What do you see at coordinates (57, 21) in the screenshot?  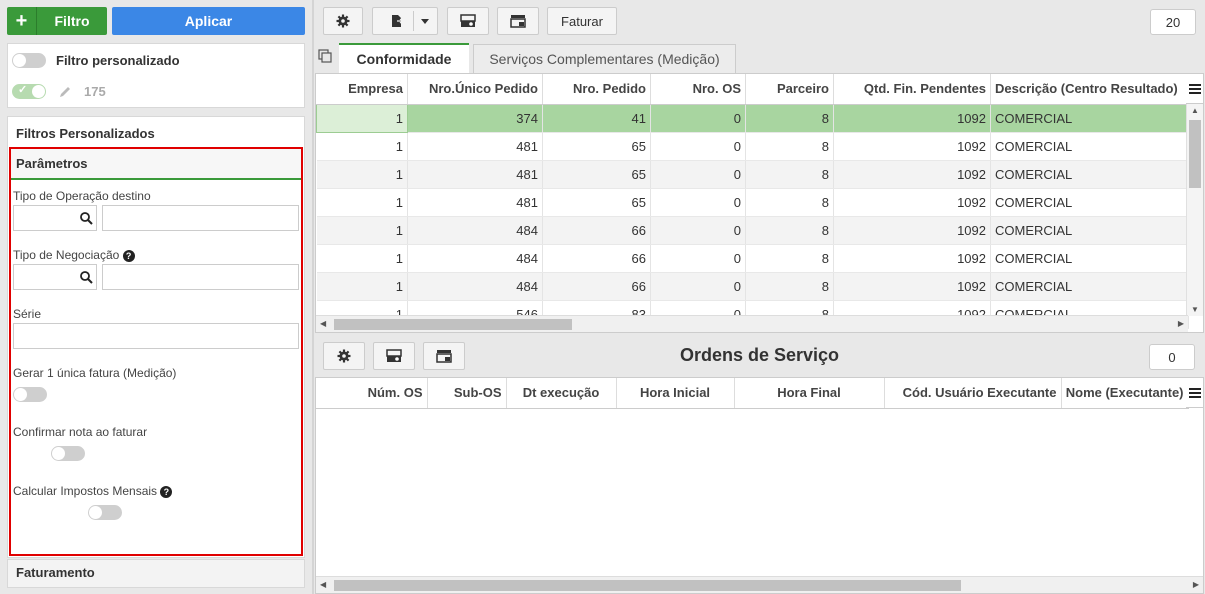 I see `add-filter-button: + Filtro` at bounding box center [57, 21].